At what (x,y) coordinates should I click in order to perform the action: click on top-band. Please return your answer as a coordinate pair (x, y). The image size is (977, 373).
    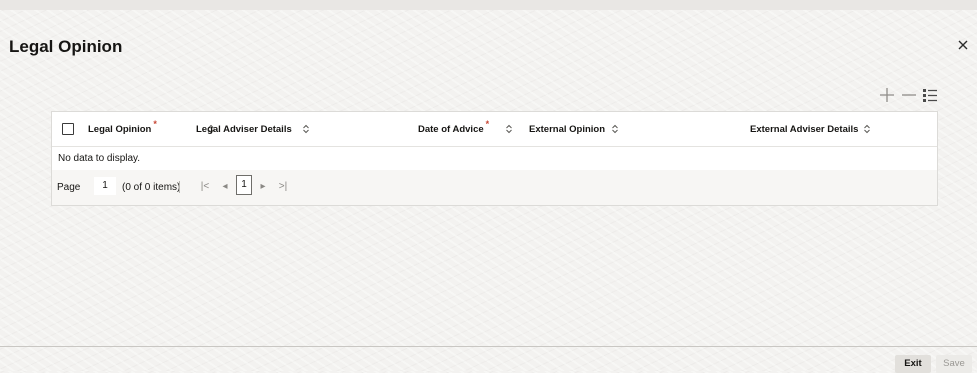
    Looking at the image, I should click on (488, 5).